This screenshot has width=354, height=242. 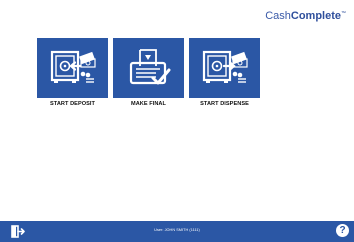 I want to click on current-user-text: User: JOHN SMITH (1111), so click(x=177, y=230).